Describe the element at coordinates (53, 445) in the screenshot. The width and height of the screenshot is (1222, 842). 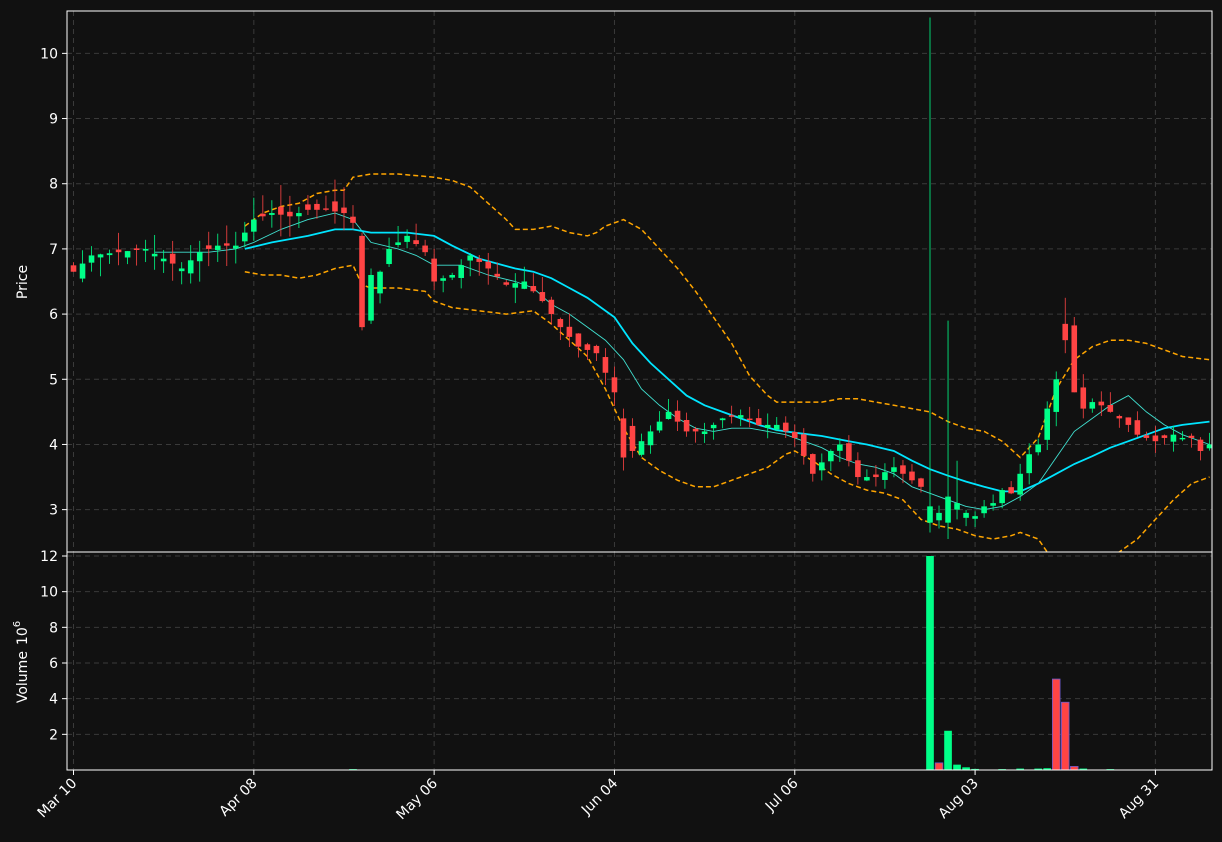
I see `price-tick-label: 4` at that location.